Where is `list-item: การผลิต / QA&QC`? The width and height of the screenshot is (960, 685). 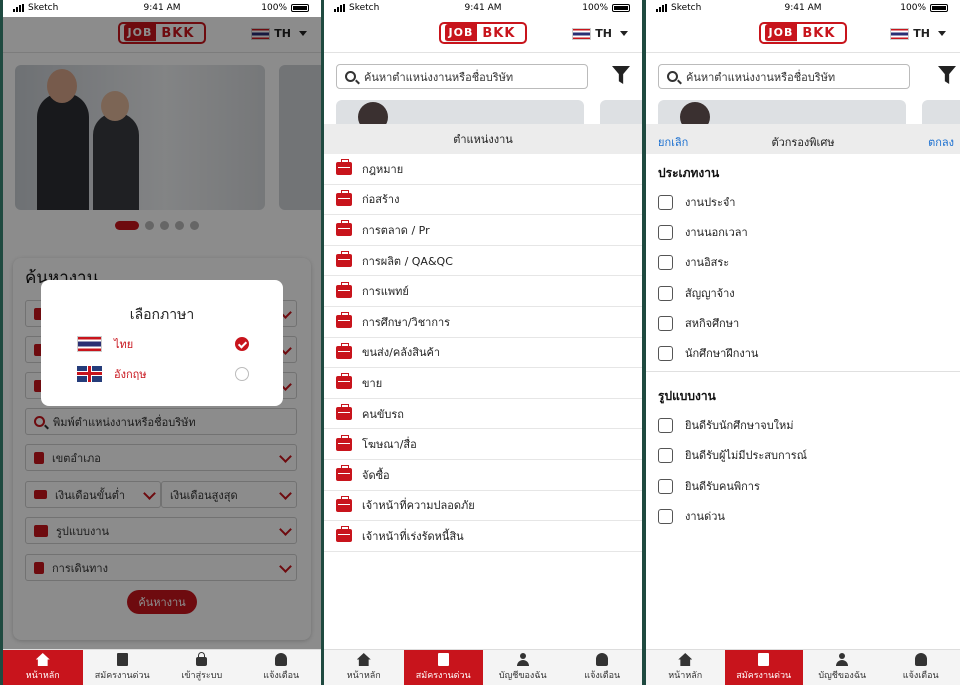
list-item: การผลิต / QA&QC is located at coordinates (483, 261).